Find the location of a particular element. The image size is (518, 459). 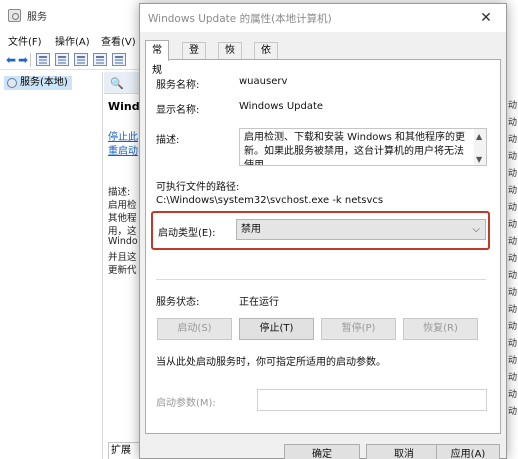

chevron-down-icon: ⌵ is located at coordinates (476, 229).